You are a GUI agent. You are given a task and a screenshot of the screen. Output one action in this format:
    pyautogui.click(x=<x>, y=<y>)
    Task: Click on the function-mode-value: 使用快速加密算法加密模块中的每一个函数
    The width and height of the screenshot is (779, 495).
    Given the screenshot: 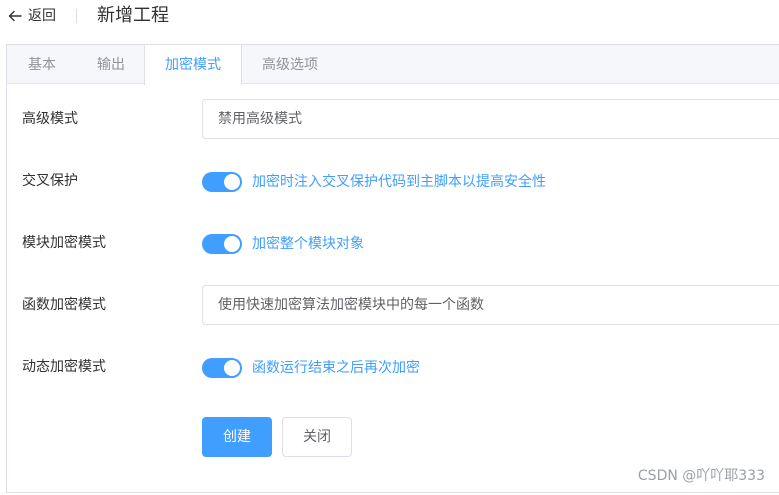 What is the action you would take?
    pyautogui.click(x=351, y=305)
    